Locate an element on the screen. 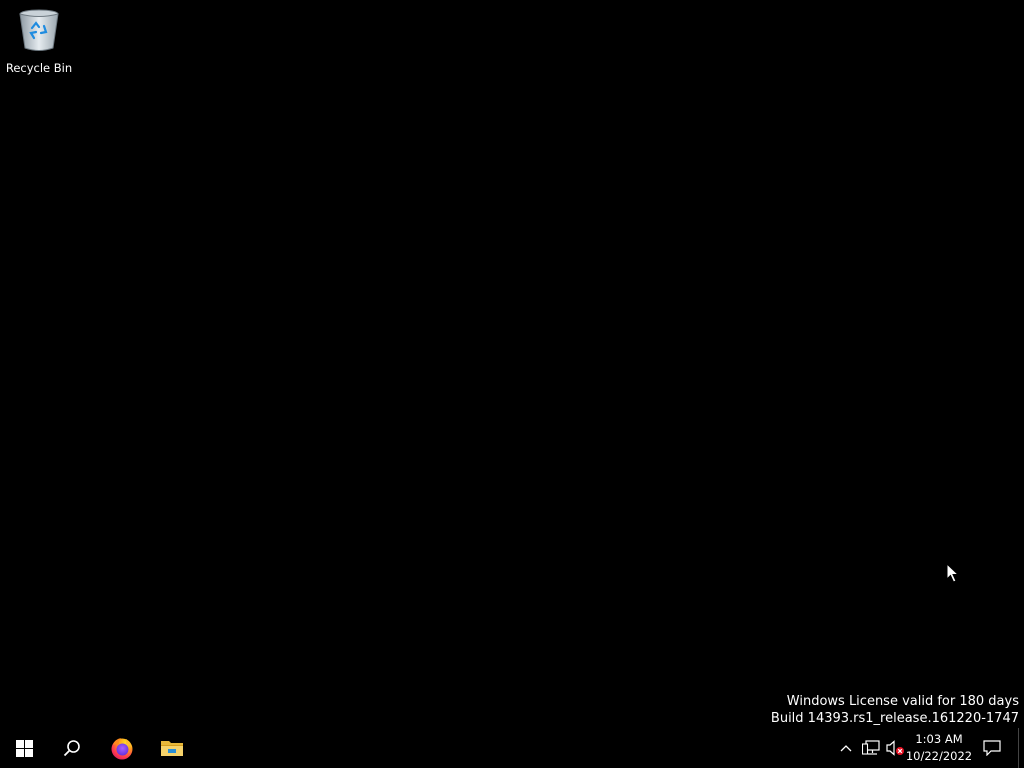 The height and width of the screenshot is (768, 1024). start-button is located at coordinates (24, 748).